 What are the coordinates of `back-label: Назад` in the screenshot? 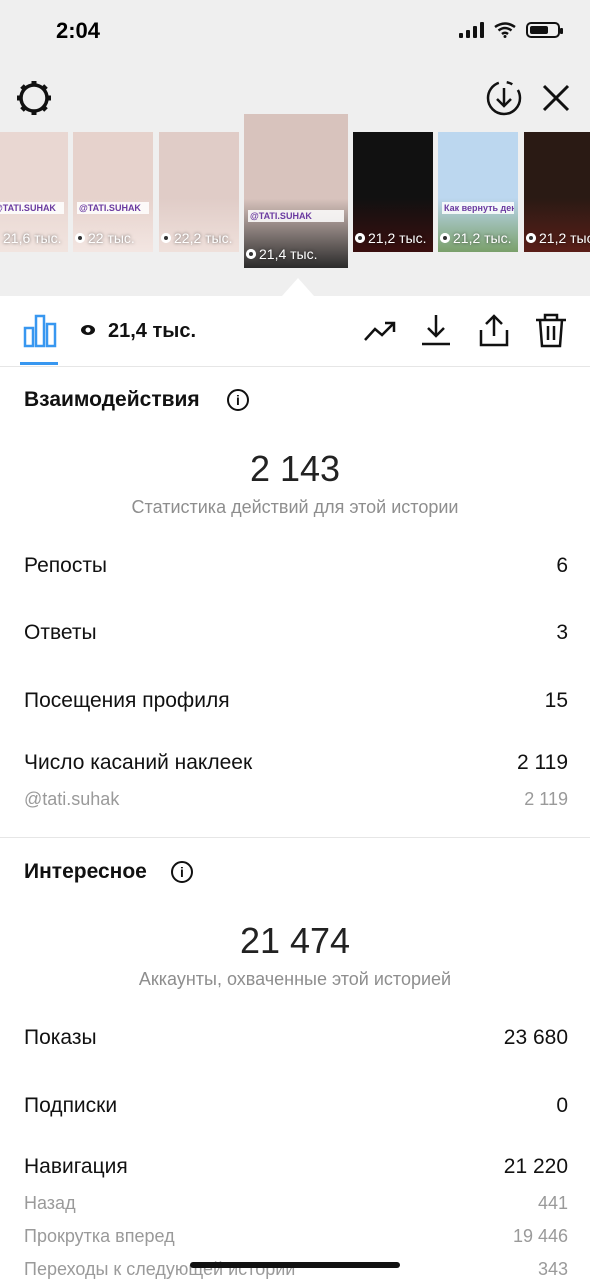 It's located at (50, 1203).